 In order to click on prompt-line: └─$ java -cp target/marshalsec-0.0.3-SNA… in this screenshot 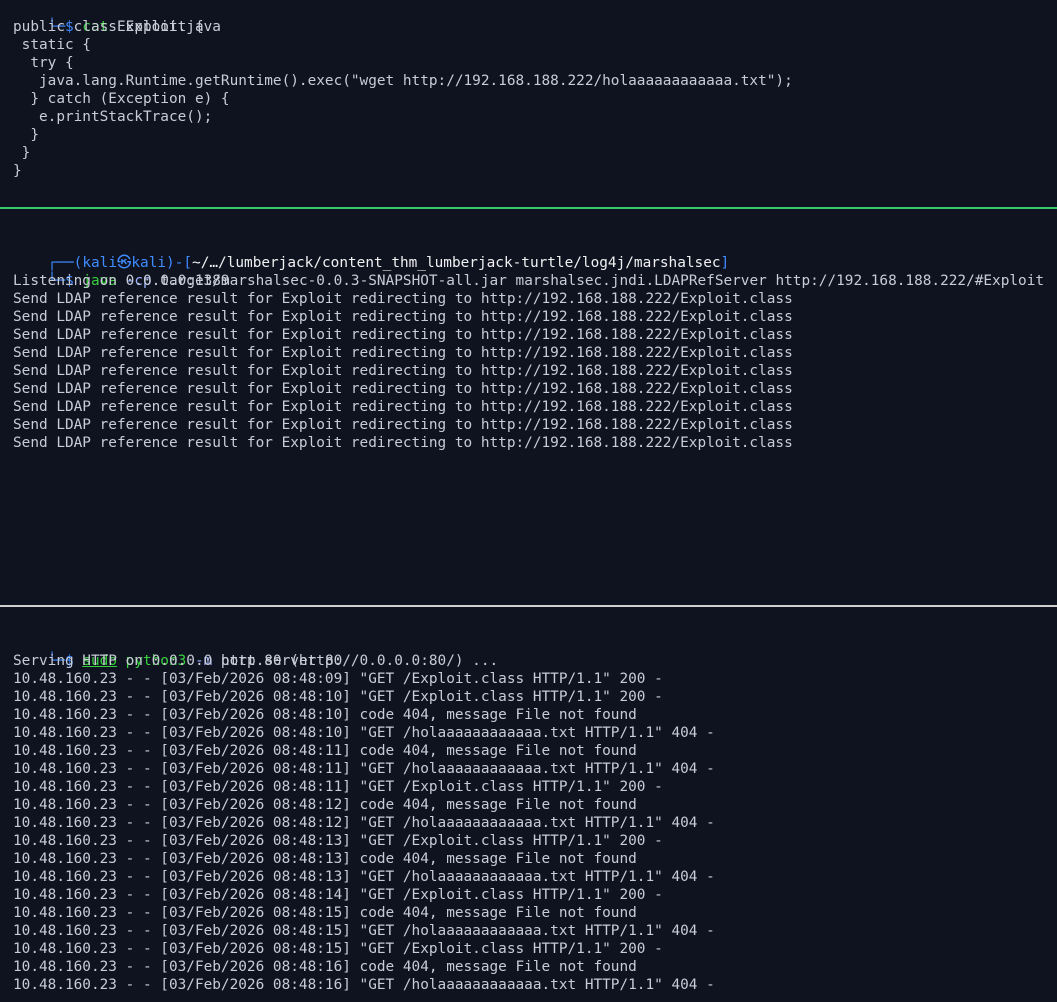, I will do `click(528, 271)`.